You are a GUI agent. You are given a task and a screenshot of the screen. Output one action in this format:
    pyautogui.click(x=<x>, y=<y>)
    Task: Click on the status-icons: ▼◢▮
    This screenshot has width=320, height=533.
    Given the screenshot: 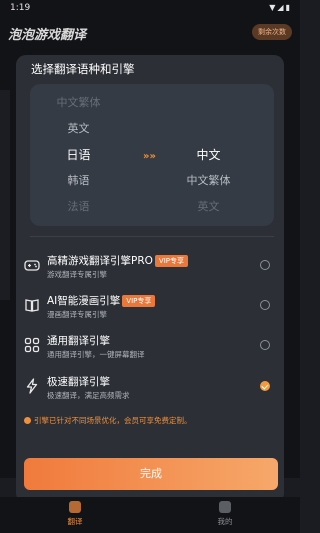 What is the action you would take?
    pyautogui.click(x=280, y=7)
    